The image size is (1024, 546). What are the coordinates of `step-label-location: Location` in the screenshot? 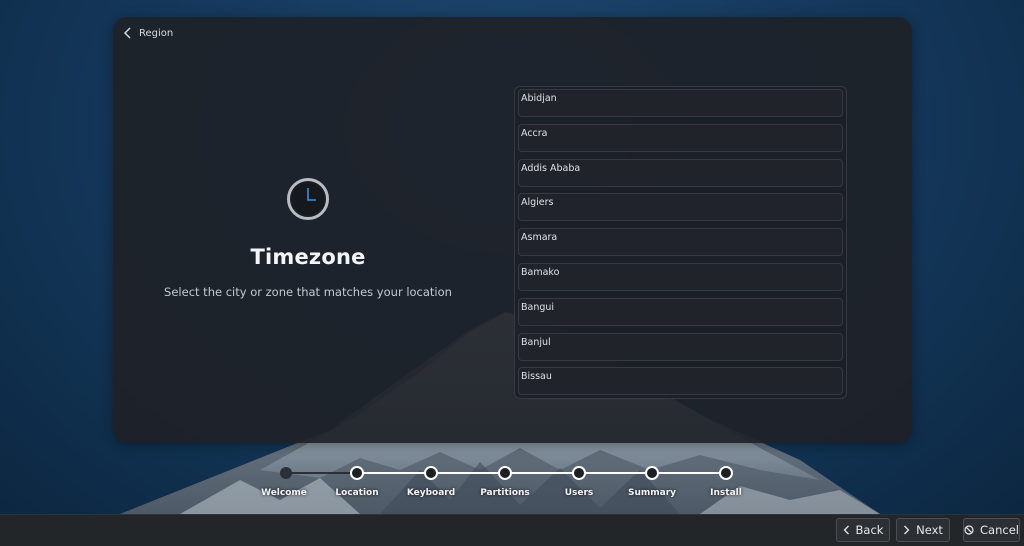 It's located at (357, 493).